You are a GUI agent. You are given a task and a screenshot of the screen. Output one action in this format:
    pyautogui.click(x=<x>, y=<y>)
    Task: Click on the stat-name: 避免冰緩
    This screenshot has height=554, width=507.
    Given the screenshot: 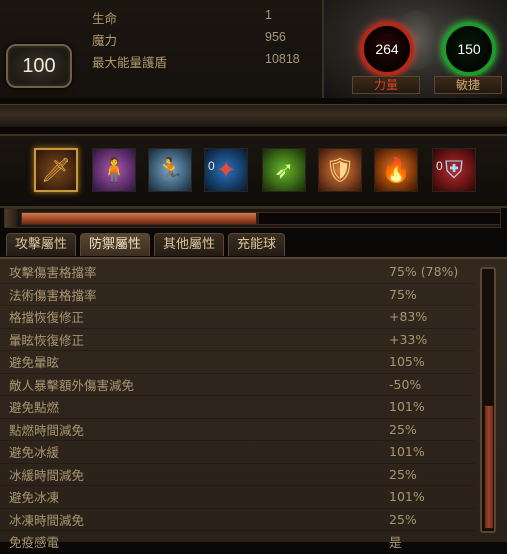 What is the action you would take?
    pyautogui.click(x=34, y=453)
    